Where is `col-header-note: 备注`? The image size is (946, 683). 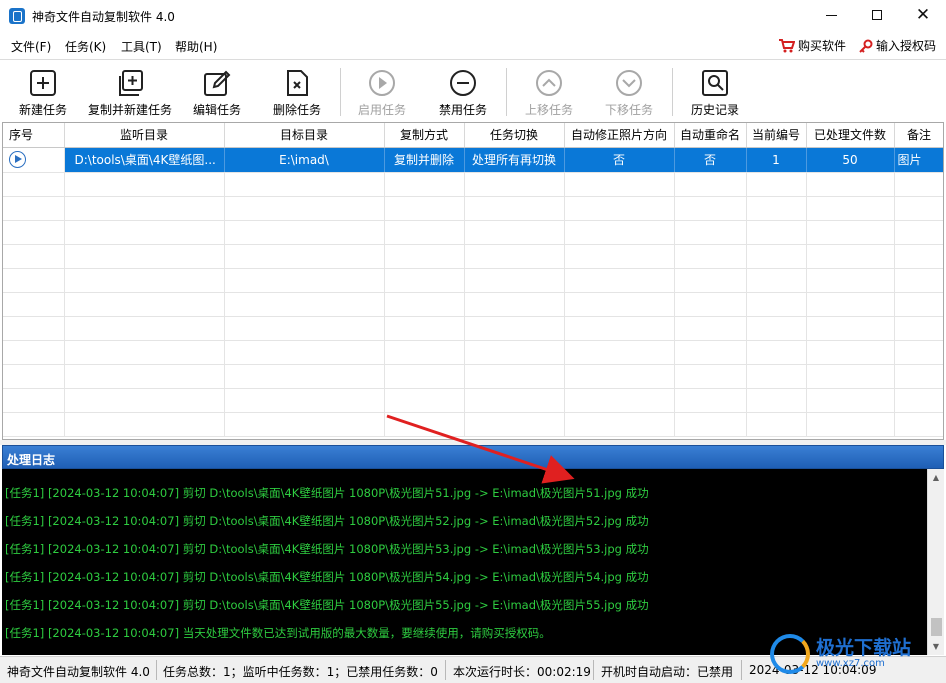 col-header-note: 备注 is located at coordinates (918, 135).